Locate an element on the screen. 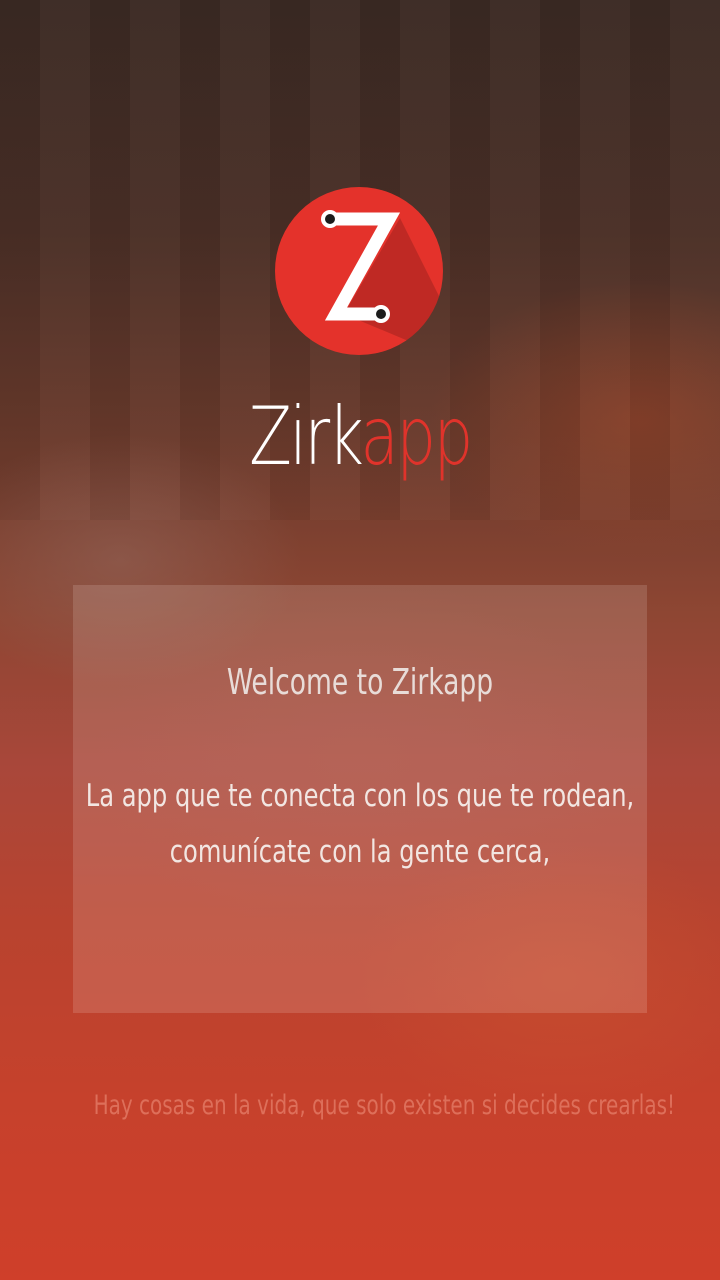 This screenshot has width=720, height=1280. brand-secondary: app is located at coordinates (416, 436).